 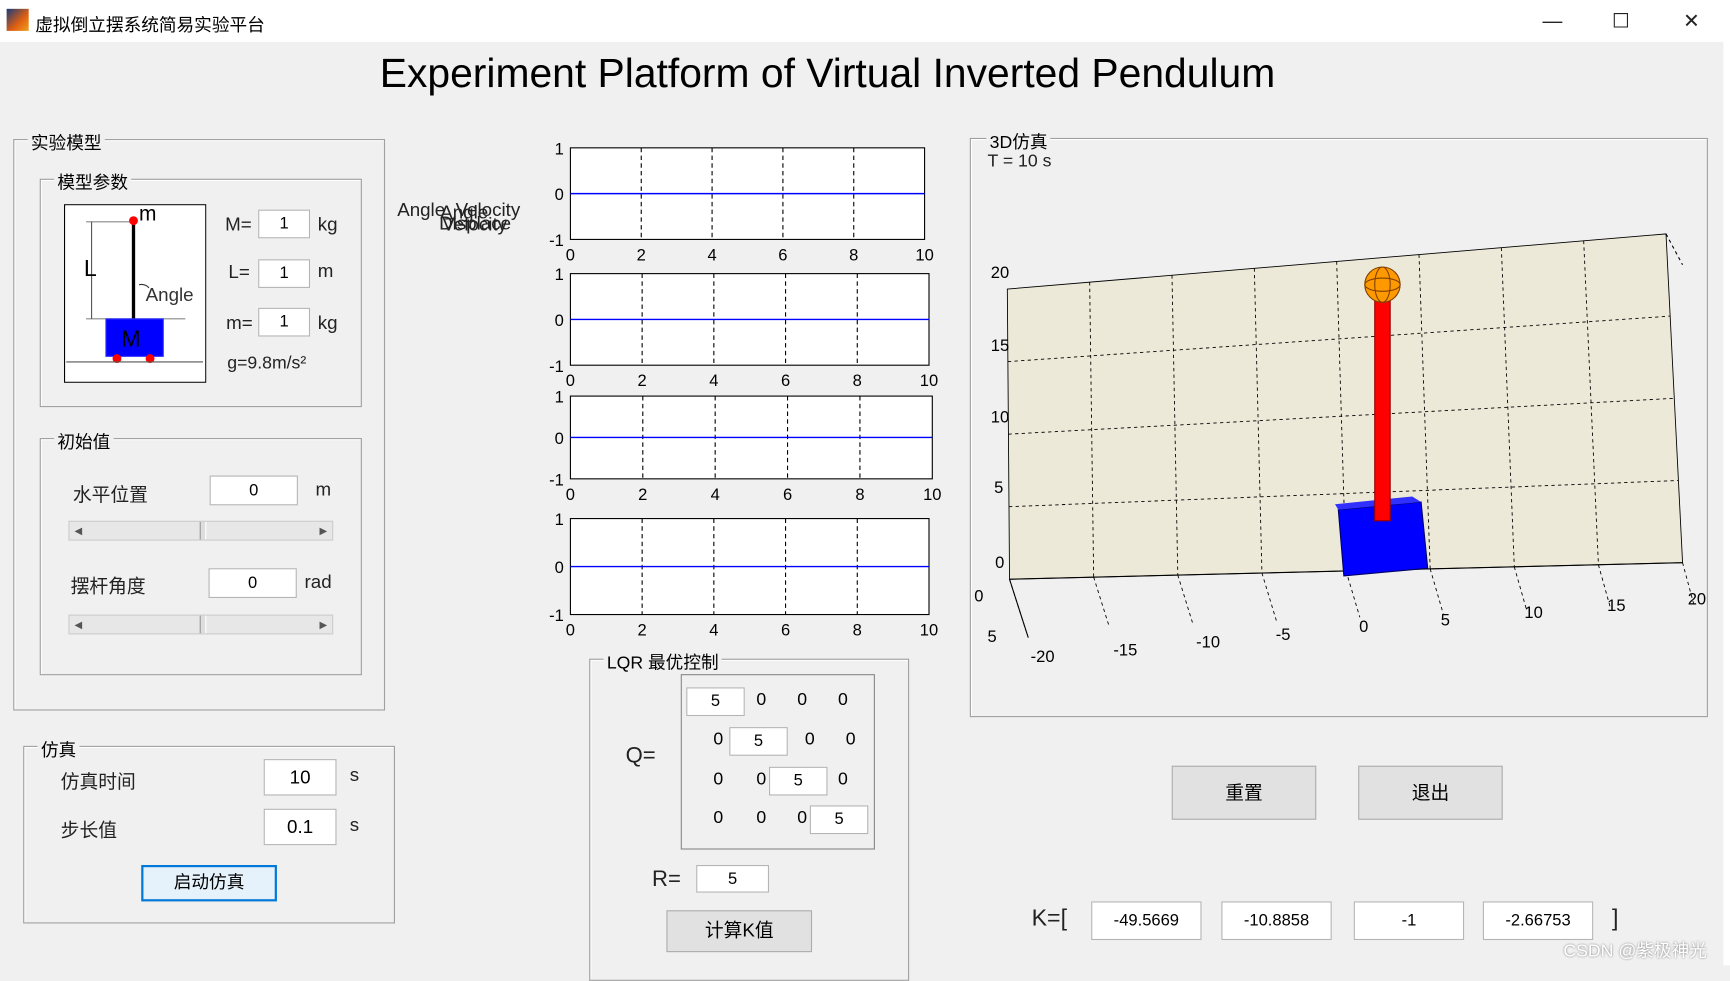 What do you see at coordinates (662, 661) in the screenshot?
I see `lqr-group-label: LQR 最优控制` at bounding box center [662, 661].